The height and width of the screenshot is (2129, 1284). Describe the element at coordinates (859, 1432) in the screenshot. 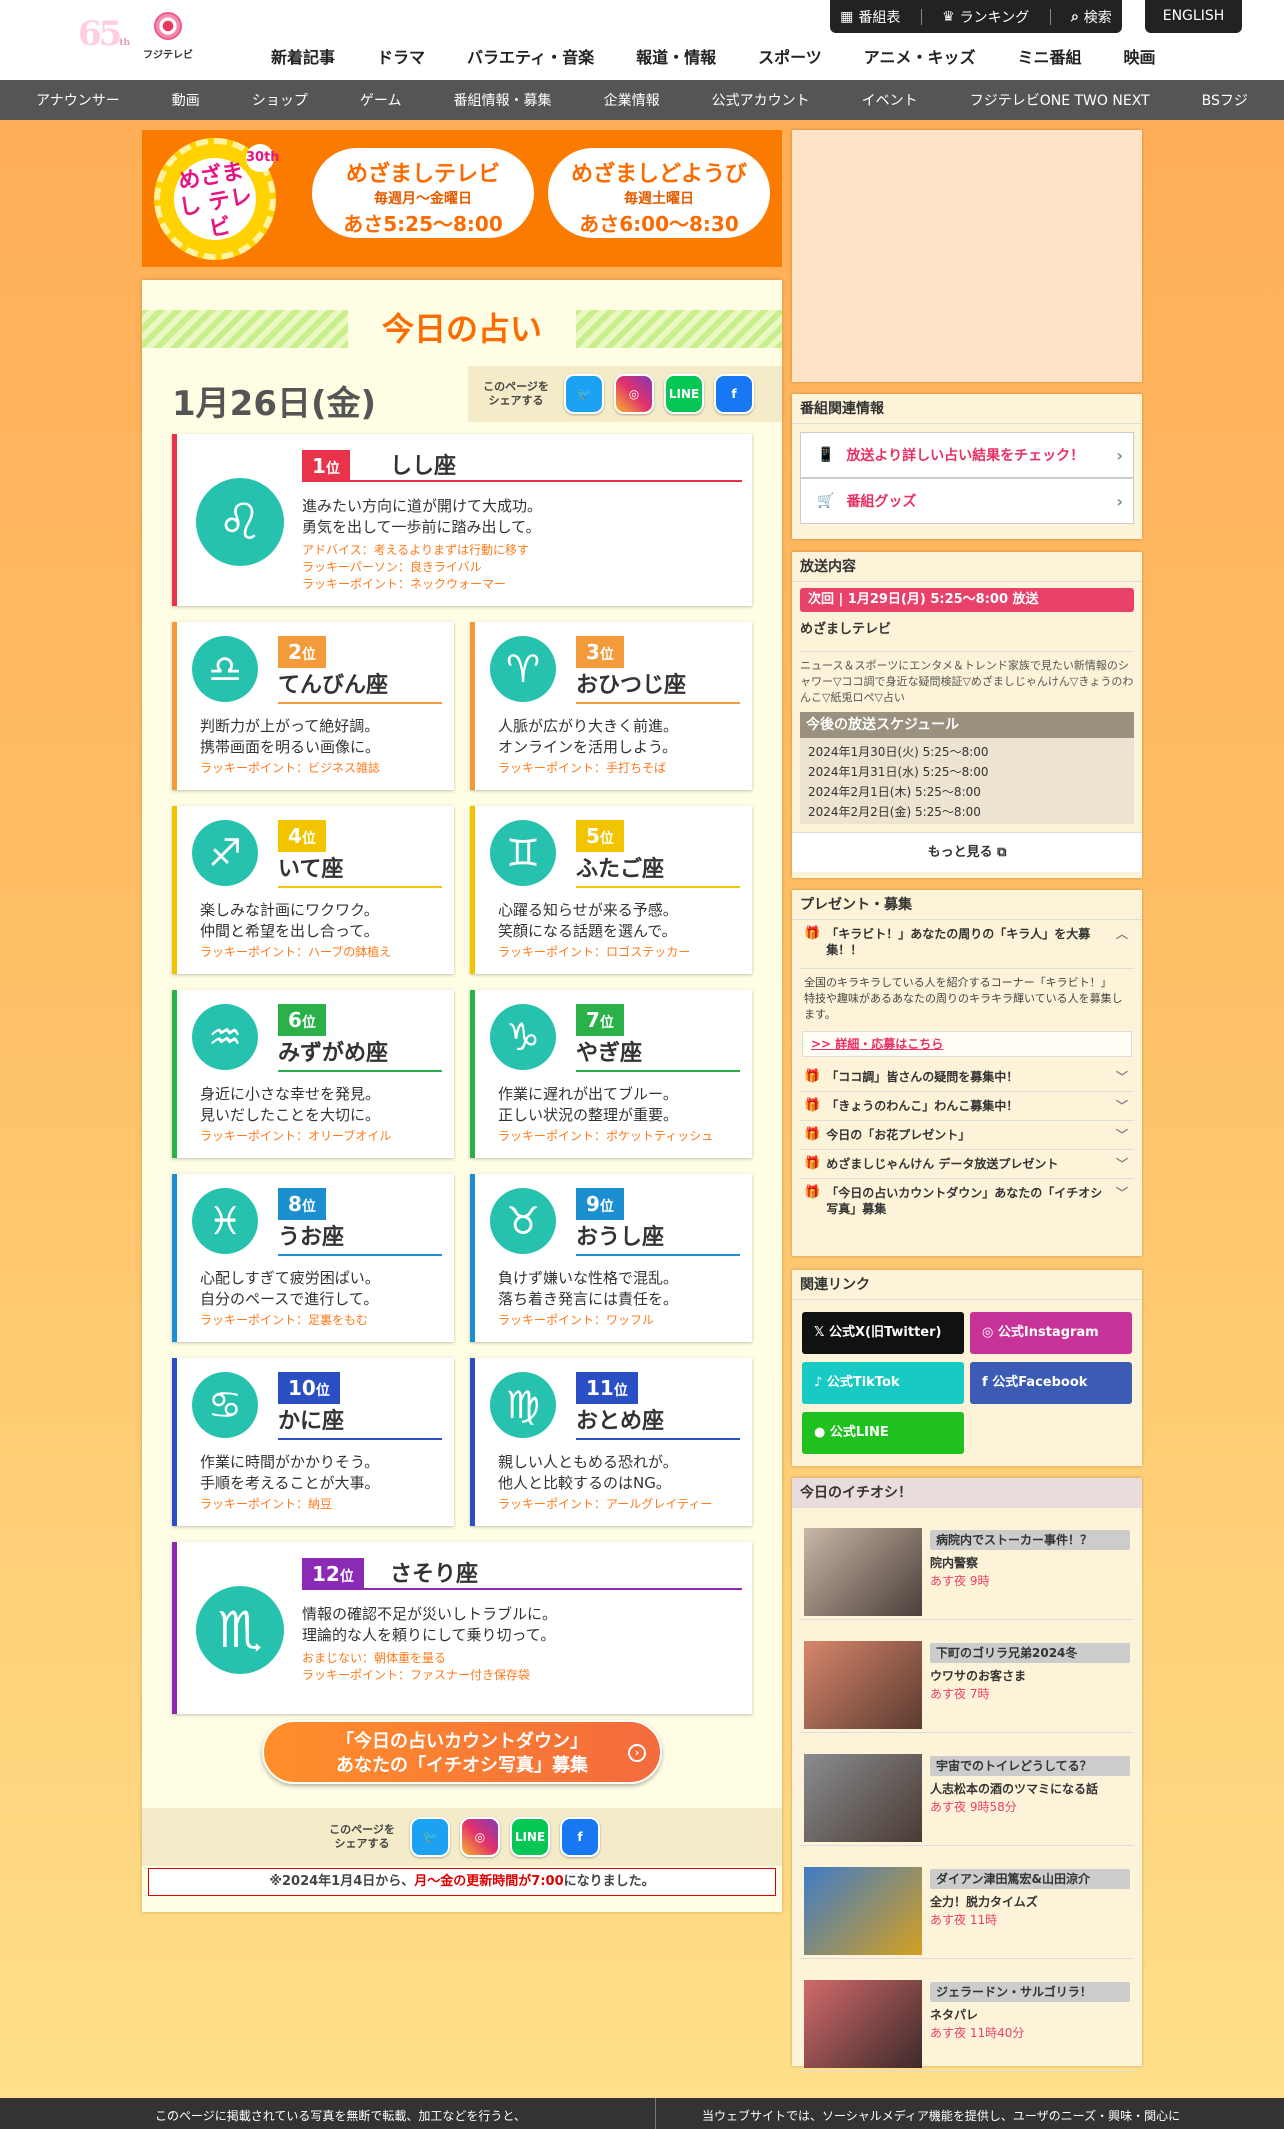

I see `line-link-label: 公式LINE` at that location.